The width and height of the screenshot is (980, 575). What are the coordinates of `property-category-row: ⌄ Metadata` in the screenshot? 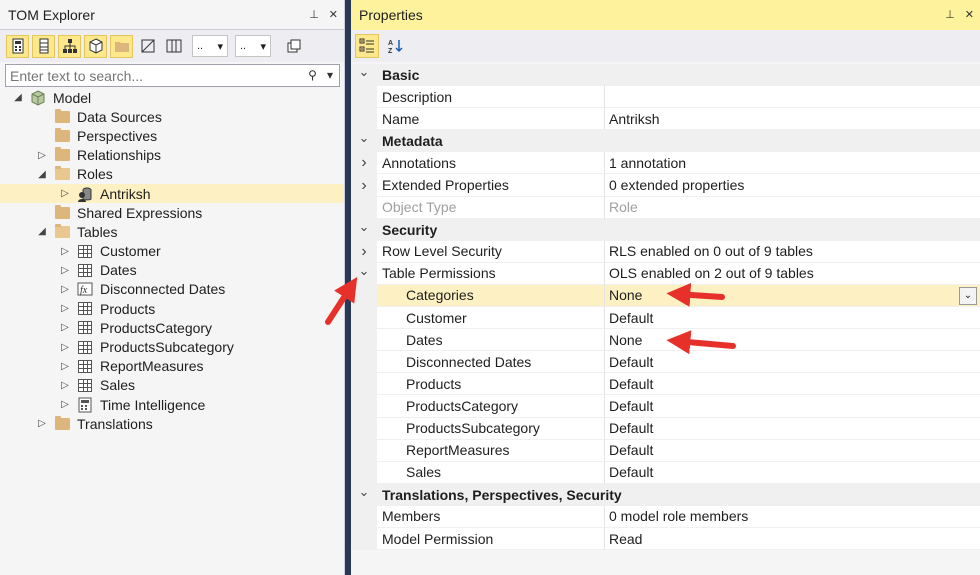 It's located at (665, 141).